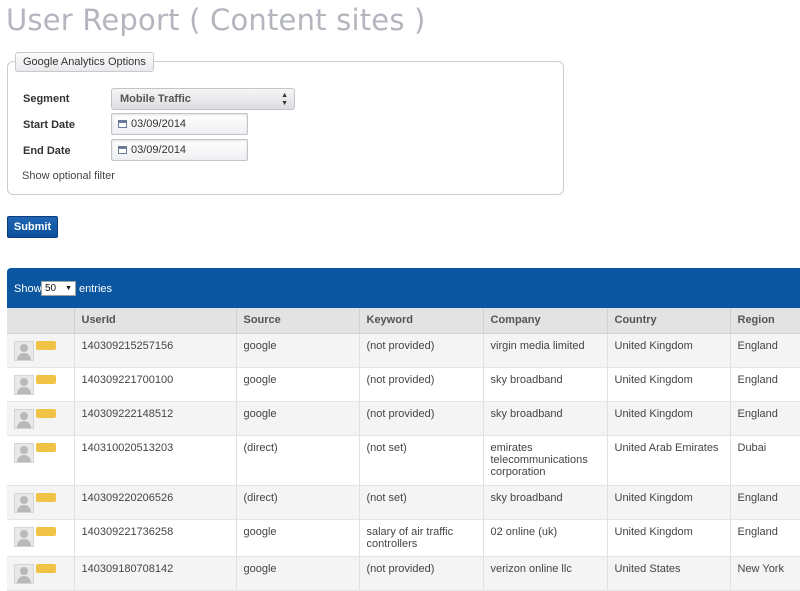  Describe the element at coordinates (155, 321) in the screenshot. I see `column-header-userid: UserId` at that location.